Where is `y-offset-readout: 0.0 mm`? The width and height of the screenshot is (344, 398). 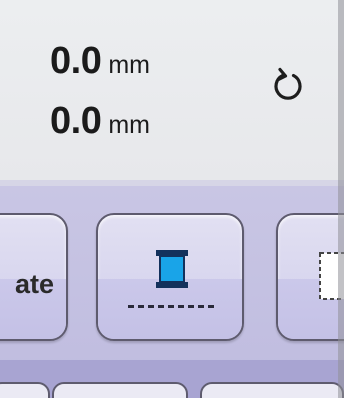 y-offset-readout: 0.0 mm is located at coordinates (100, 121).